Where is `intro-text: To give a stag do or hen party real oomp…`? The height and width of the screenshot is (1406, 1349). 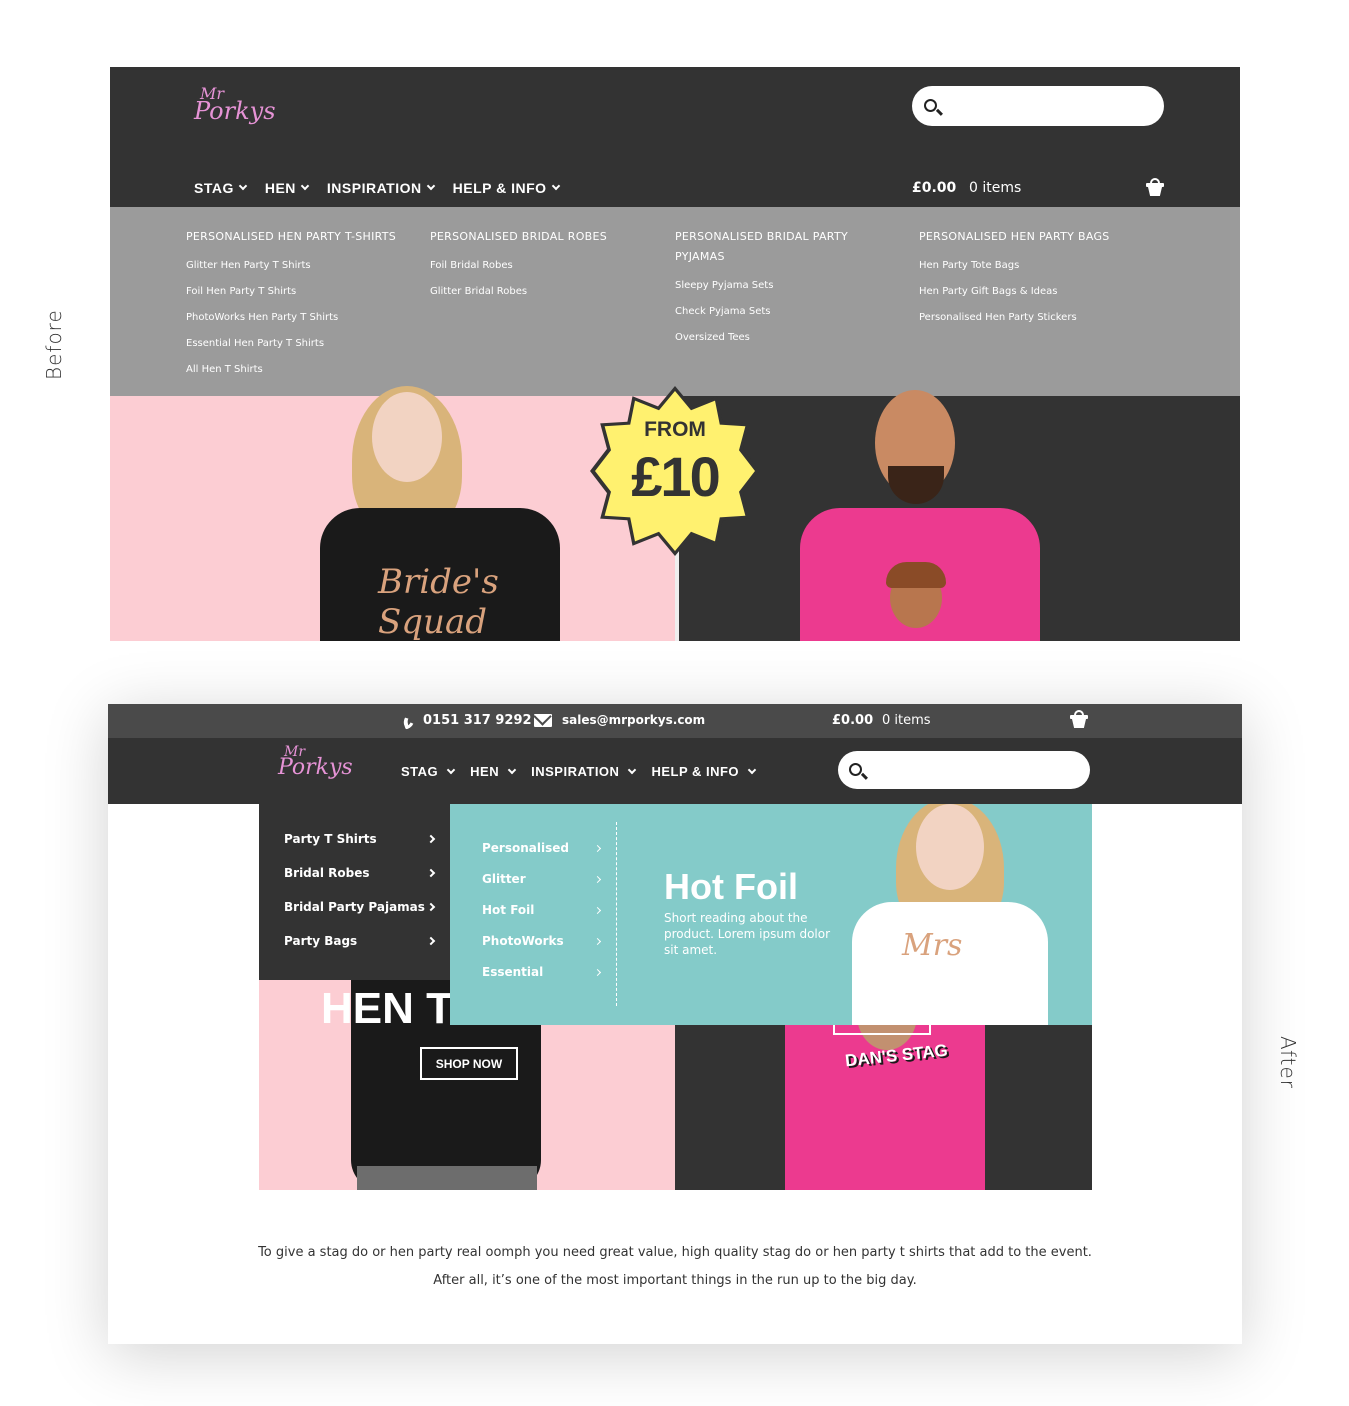
intro-text: To give a stag do or hen party real oomp… is located at coordinates (675, 1267).